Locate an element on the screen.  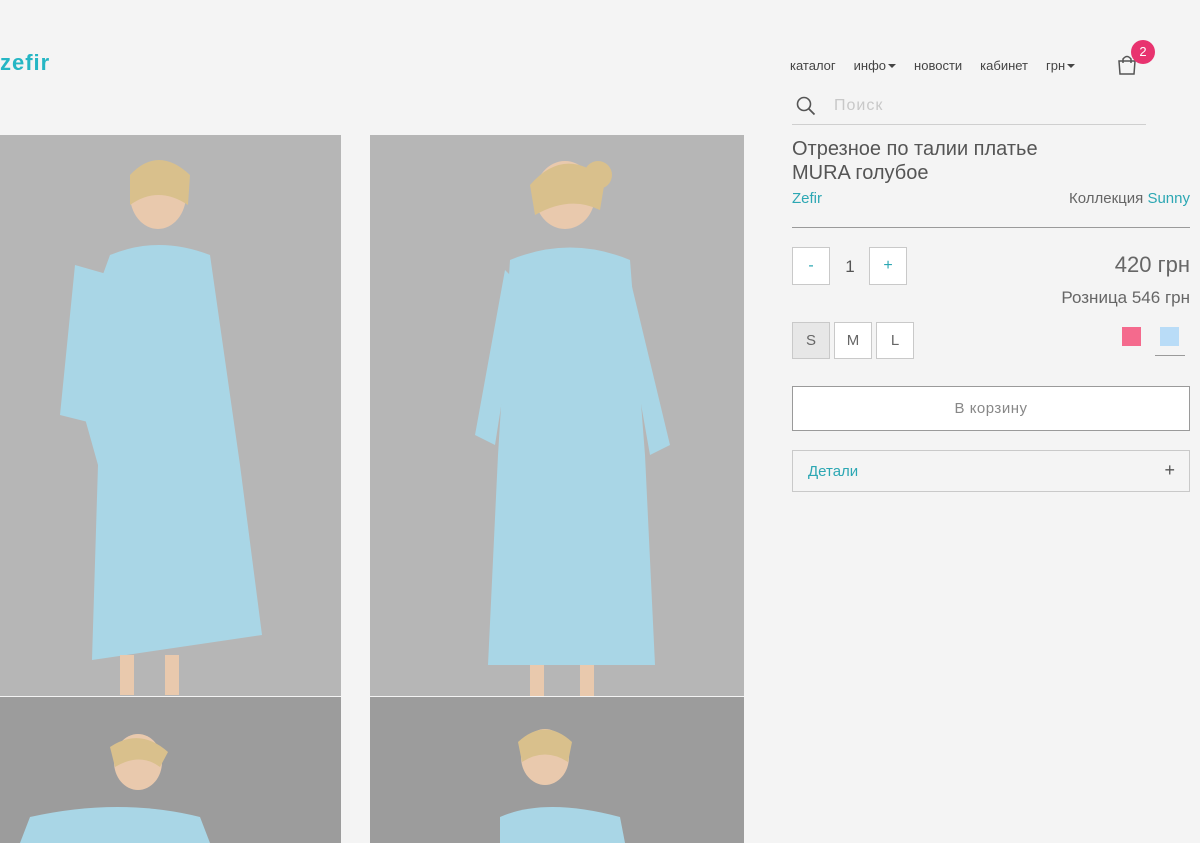
size-option-s: S is located at coordinates (811, 340).